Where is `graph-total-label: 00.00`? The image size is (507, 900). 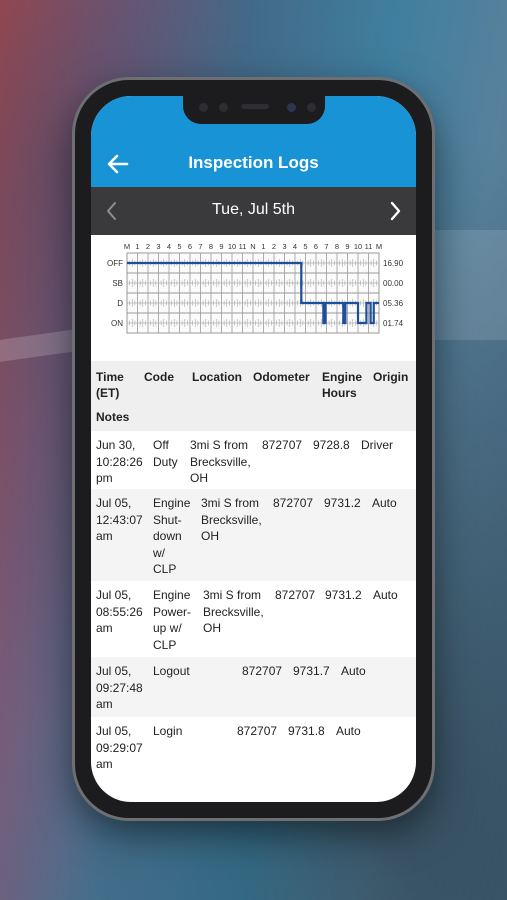 graph-total-label: 00.00 is located at coordinates (393, 283).